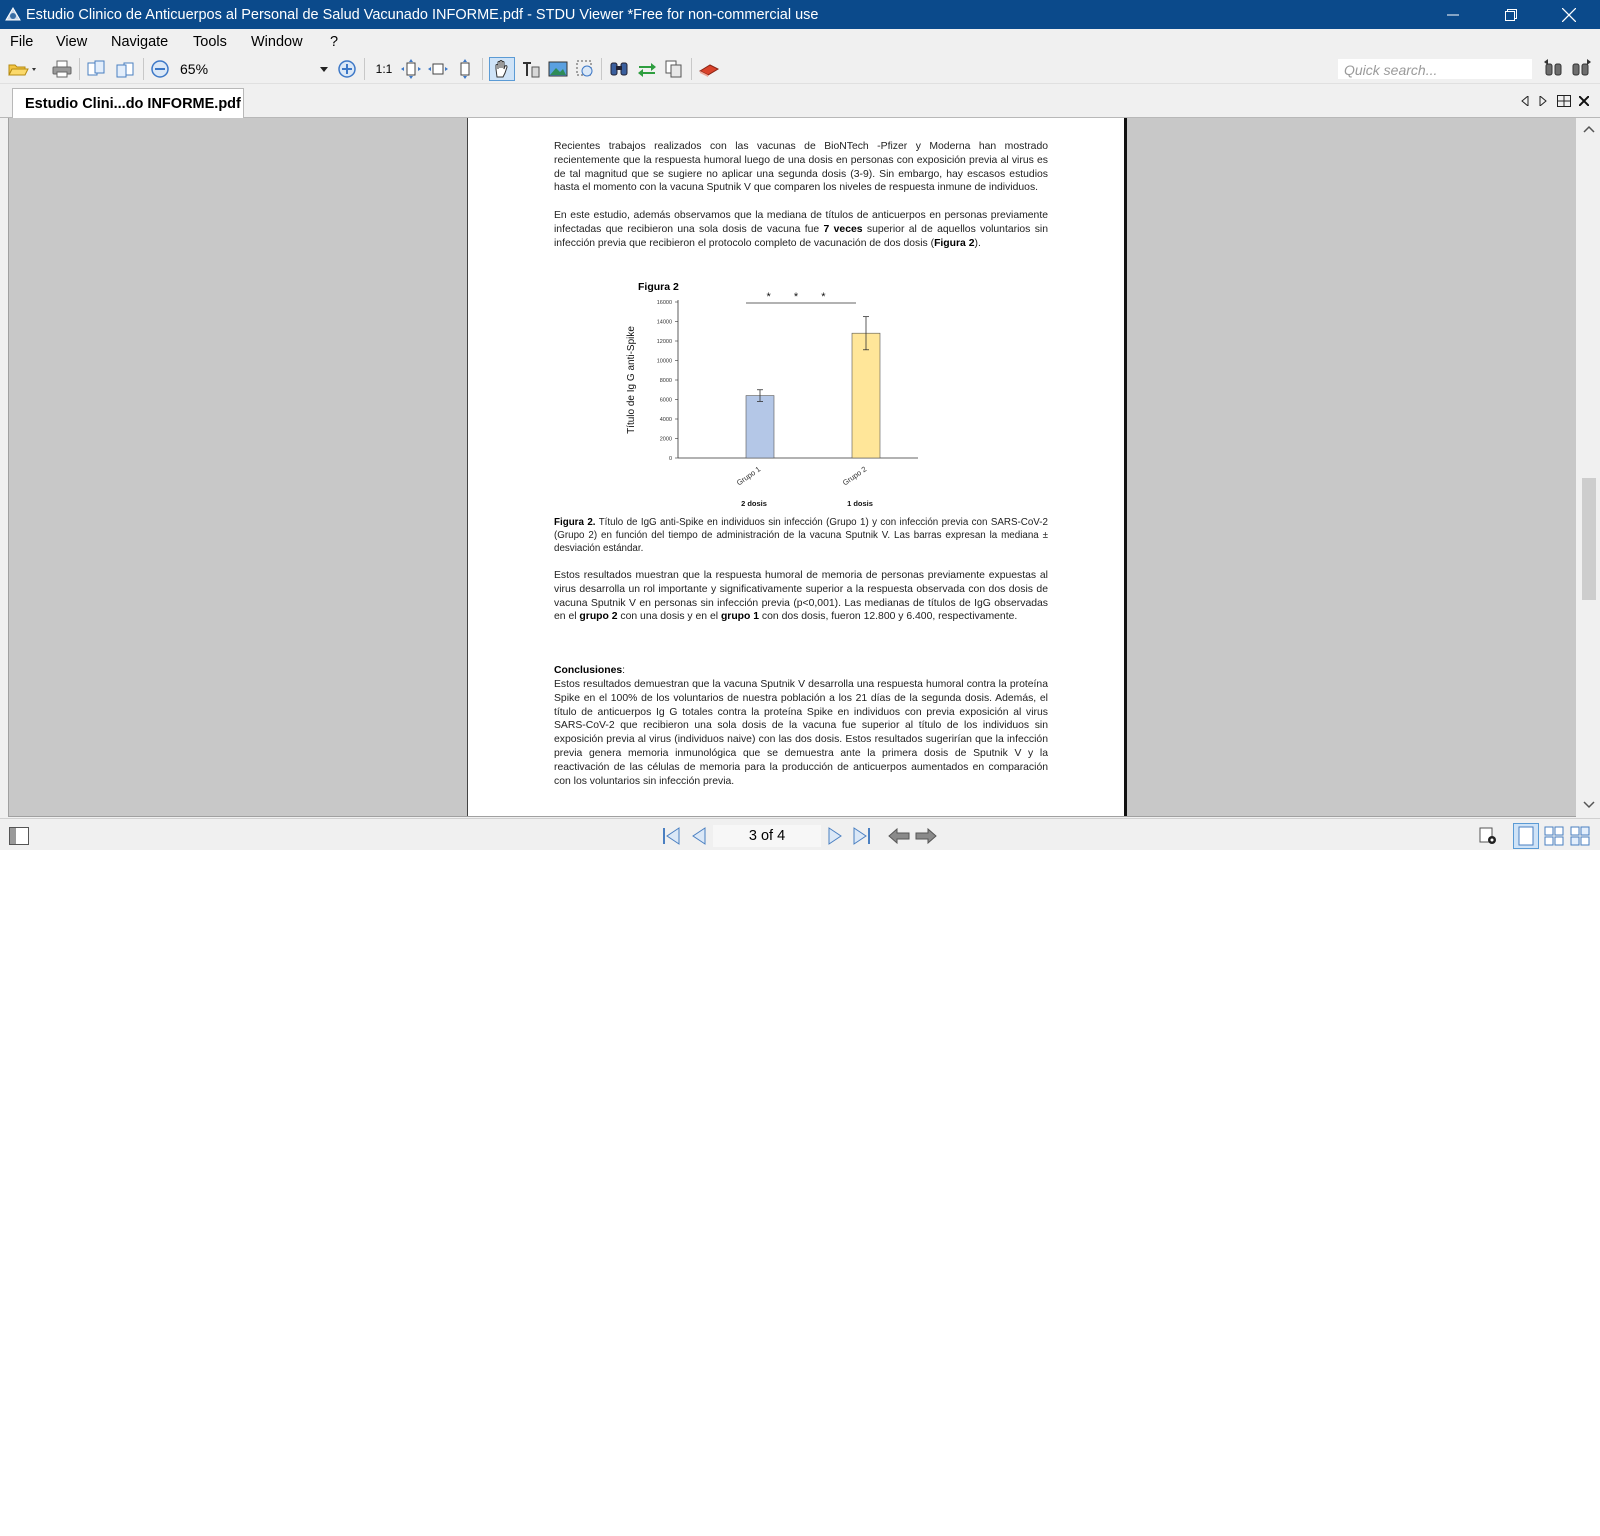 The width and height of the screenshot is (1600, 1536). Describe the element at coordinates (19, 836) in the screenshot. I see `toggle-sidebar-icon` at that location.